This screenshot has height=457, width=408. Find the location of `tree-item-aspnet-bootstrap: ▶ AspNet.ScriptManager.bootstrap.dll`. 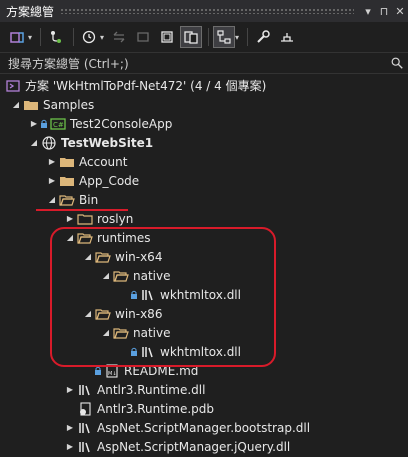

tree-item-aspnet-bootstrap: ▶ AspNet.ScriptManager.bootstrap.dll is located at coordinates (204, 427).